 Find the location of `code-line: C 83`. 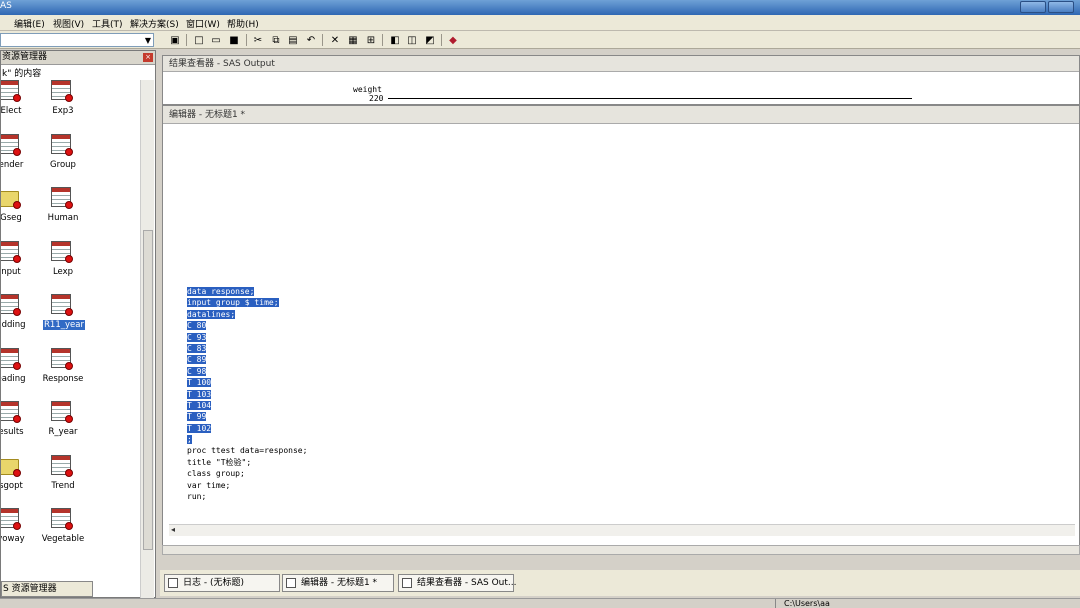

code-line: C 83 is located at coordinates (247, 348).